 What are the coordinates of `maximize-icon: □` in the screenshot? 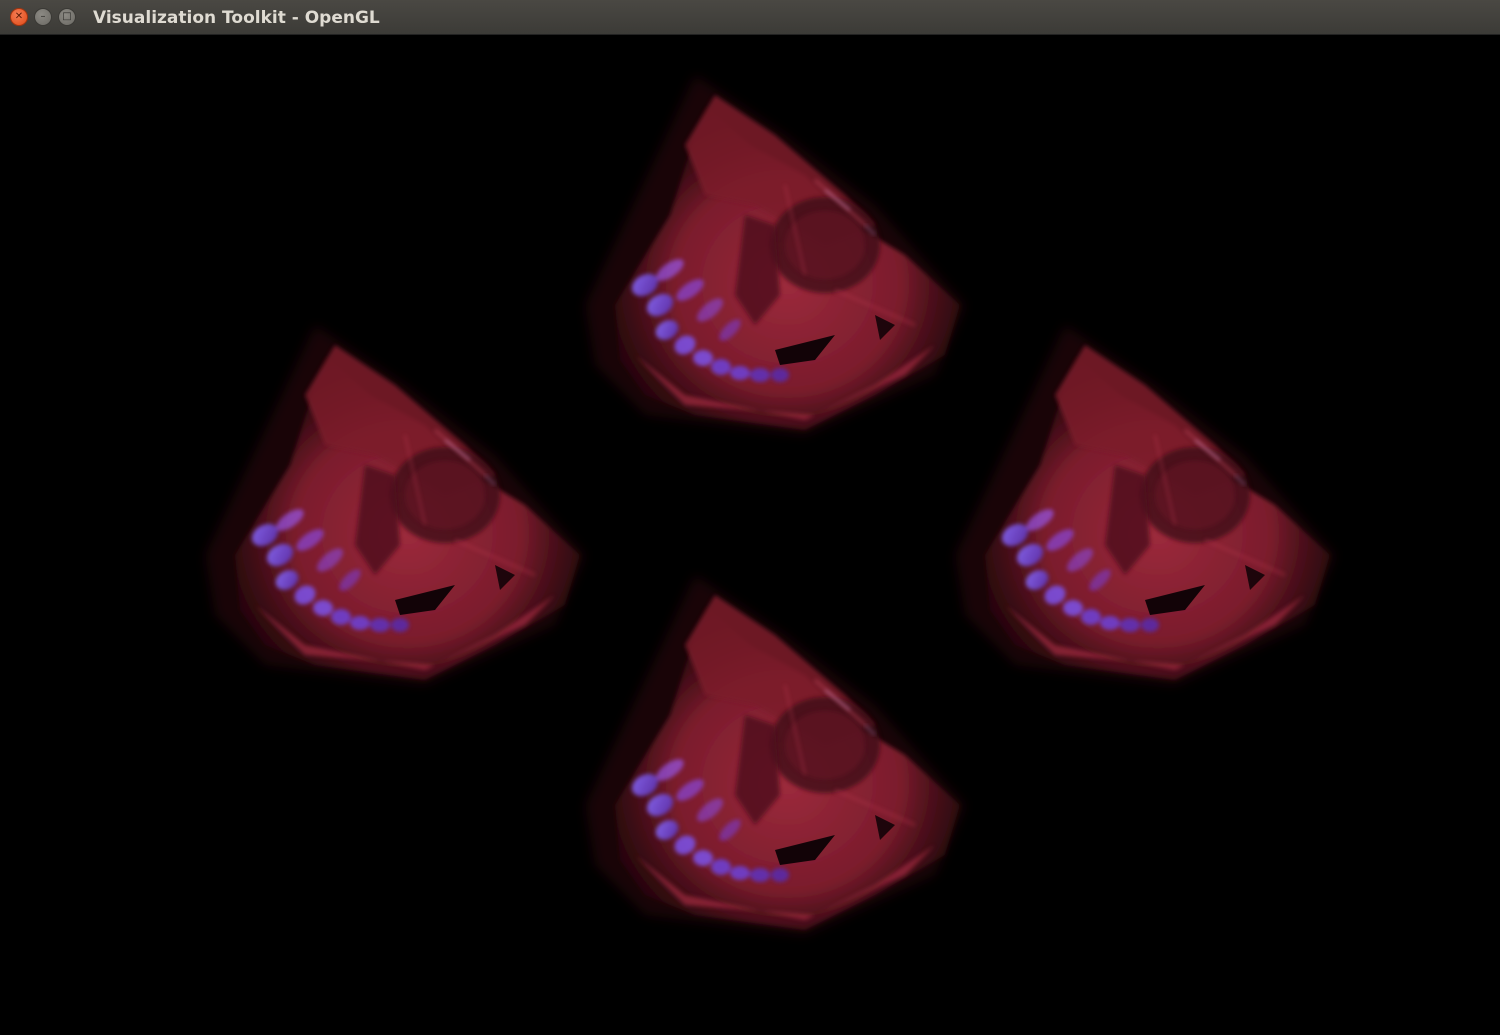 It's located at (67, 17).